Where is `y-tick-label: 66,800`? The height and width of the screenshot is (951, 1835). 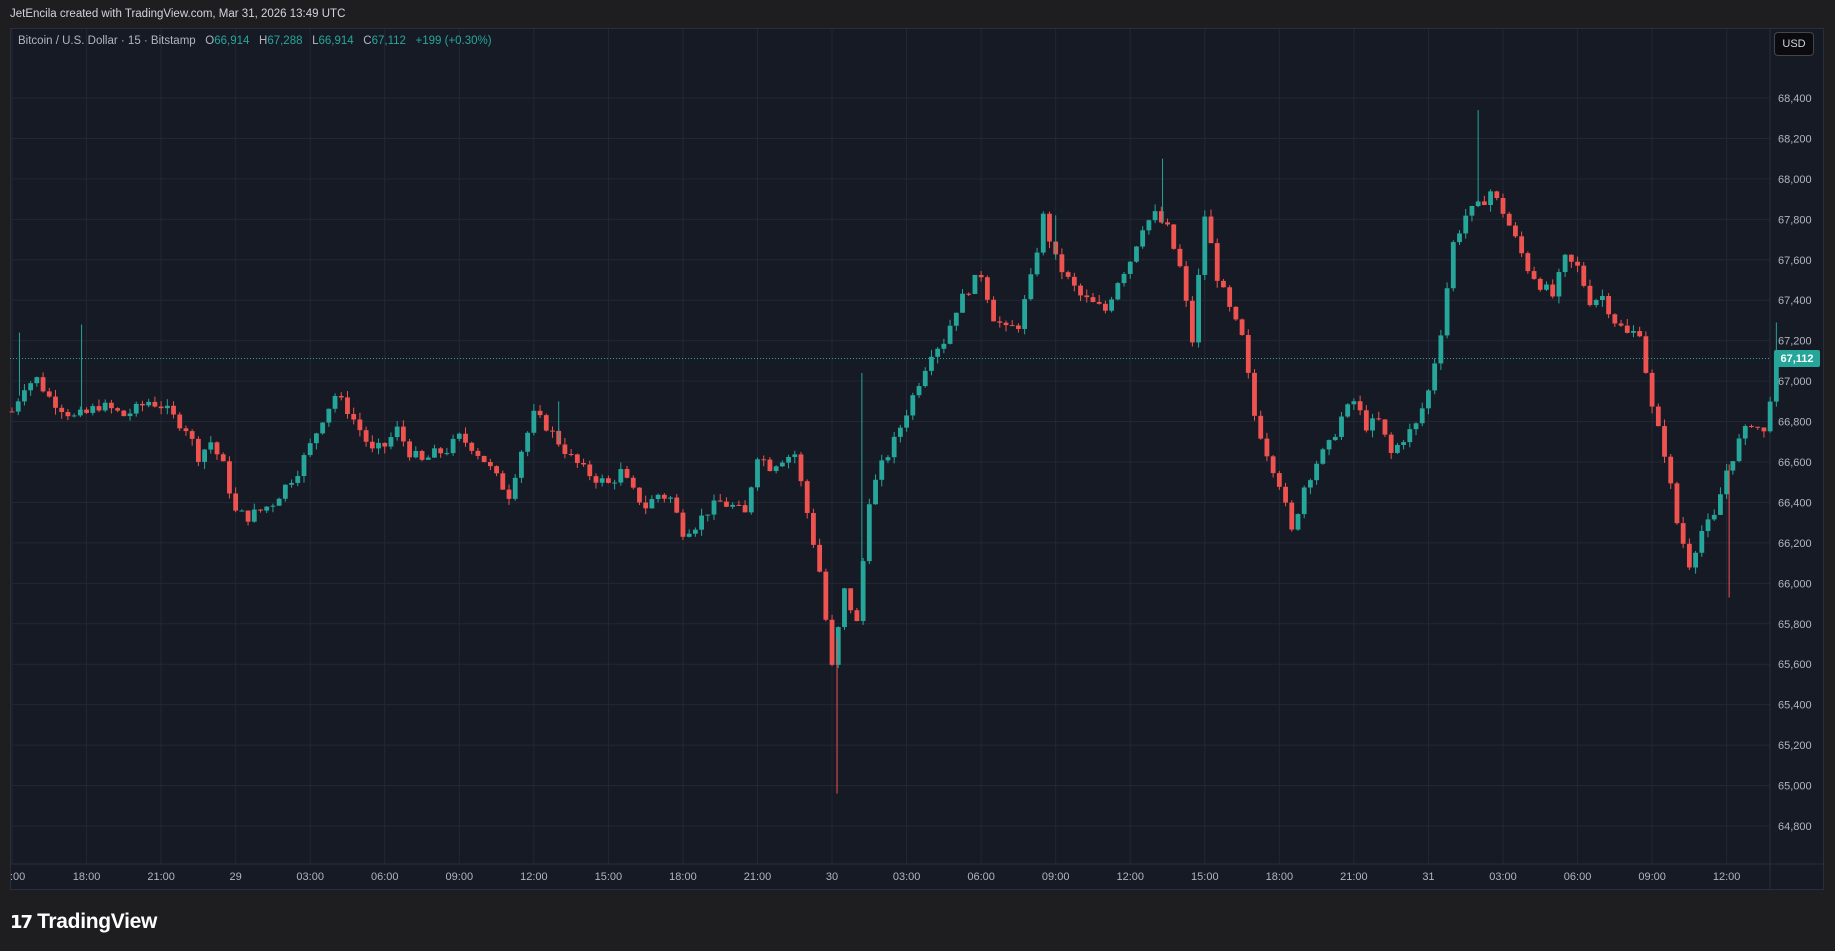
y-tick-label: 66,800 is located at coordinates (1795, 423).